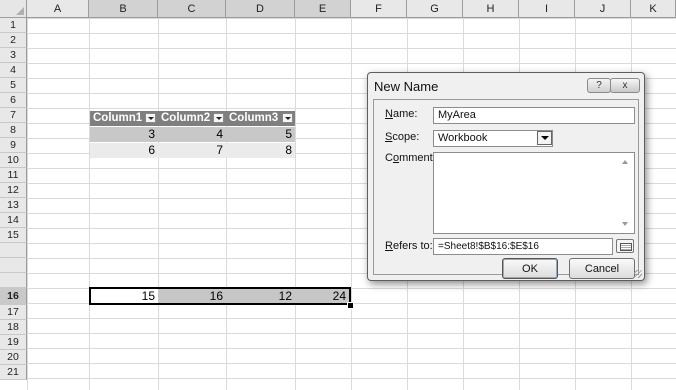 Image resolution: width=676 pixels, height=390 pixels. Describe the element at coordinates (625, 224) in the screenshot. I see `scroll-down-icon` at that location.